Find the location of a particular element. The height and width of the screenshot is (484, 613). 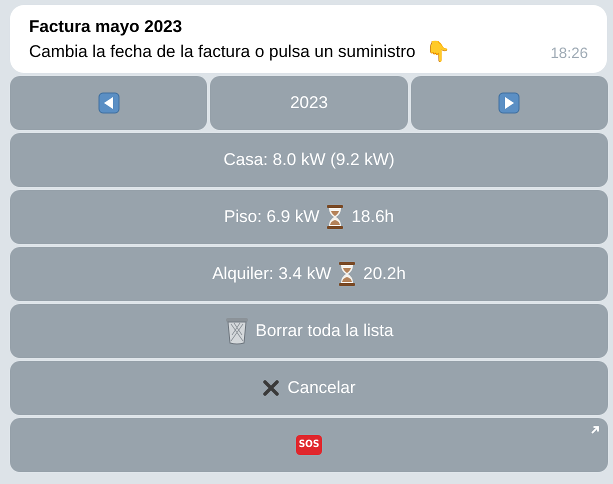

trash-can-icon is located at coordinates (236, 331).